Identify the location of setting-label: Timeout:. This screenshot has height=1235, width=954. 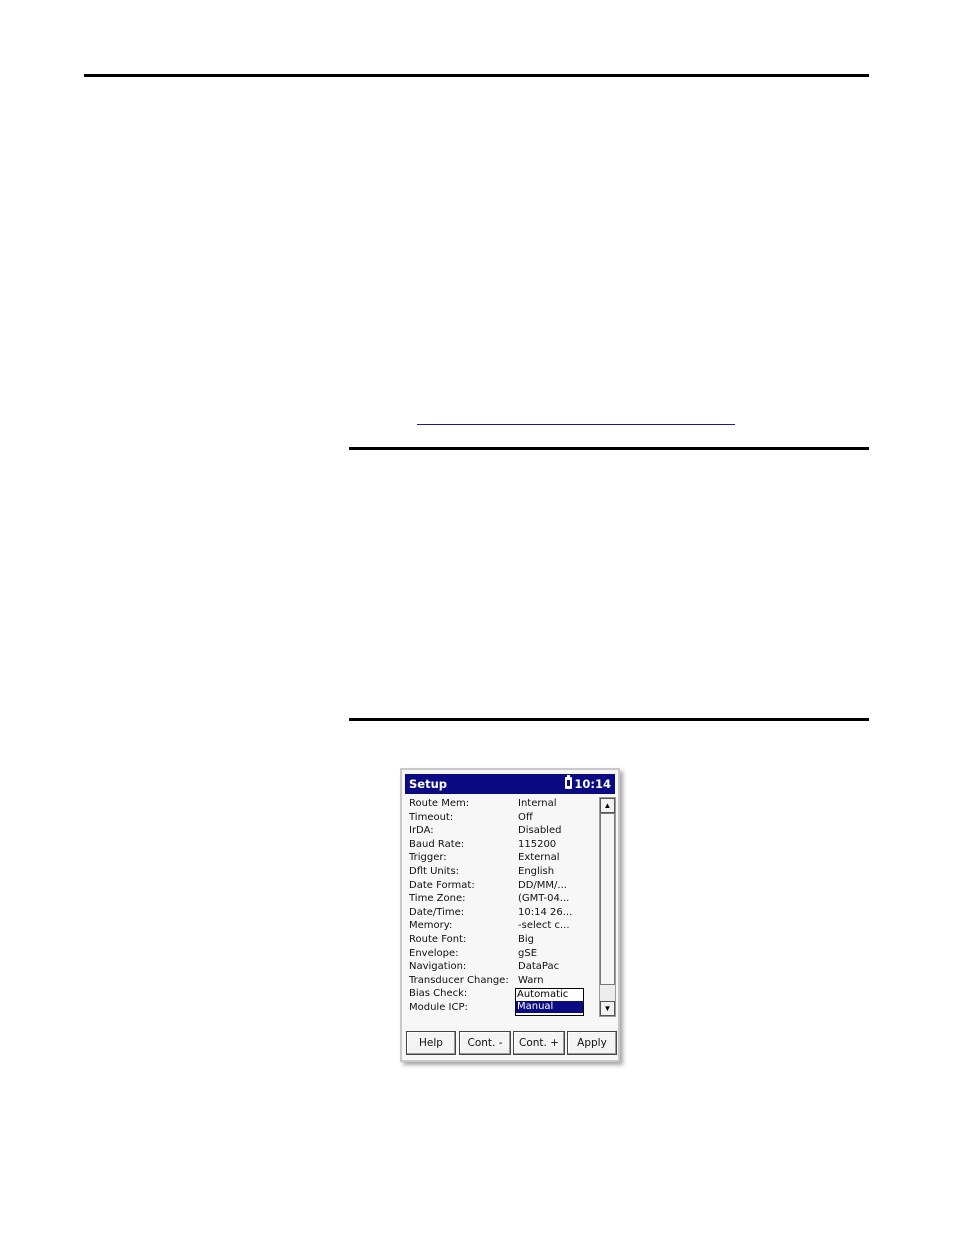
(431, 817).